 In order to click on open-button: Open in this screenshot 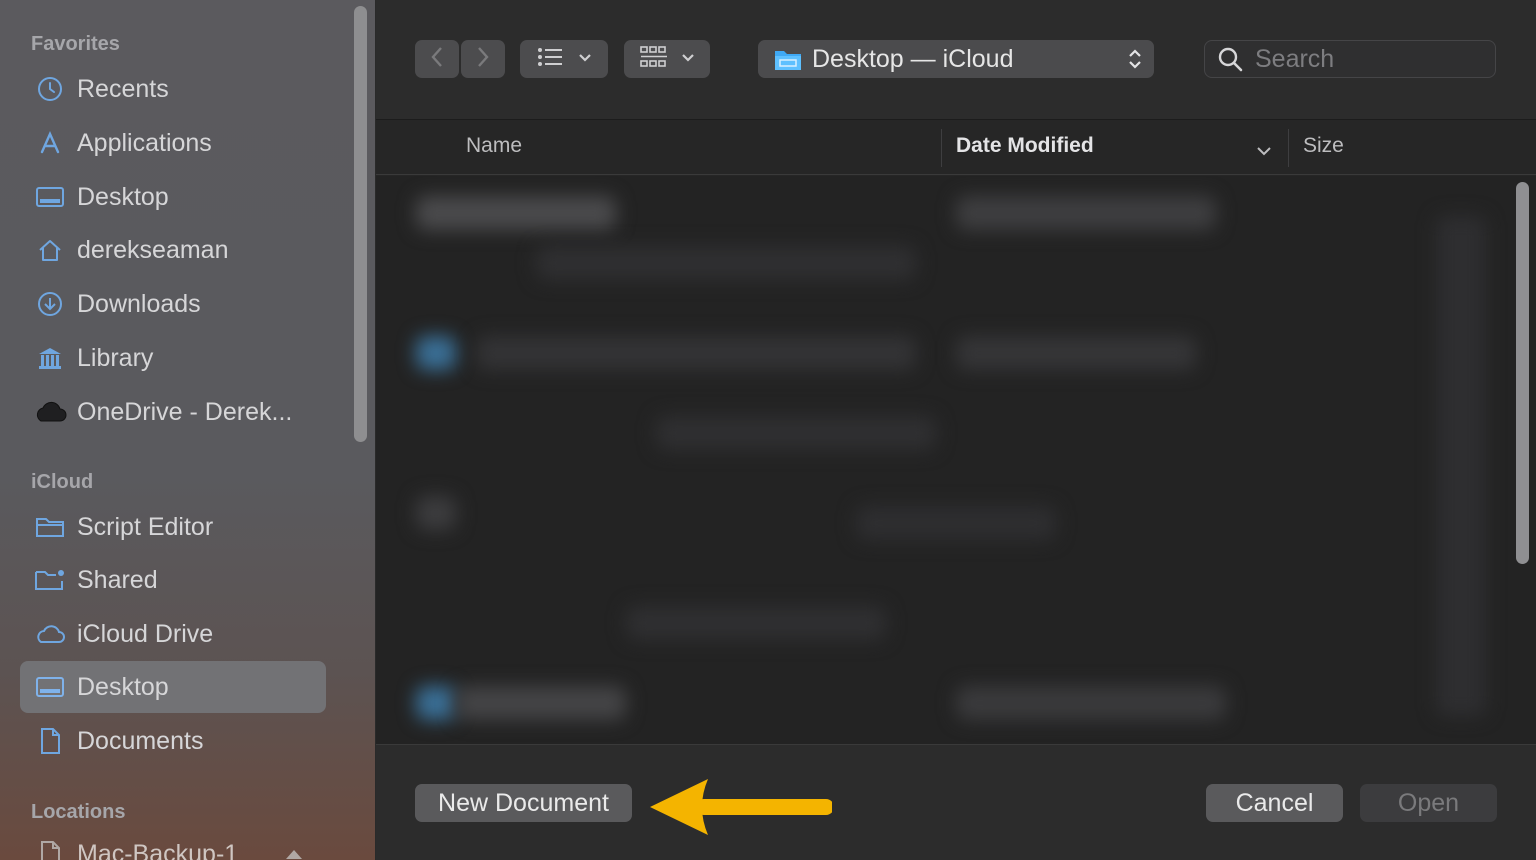, I will do `click(1428, 803)`.